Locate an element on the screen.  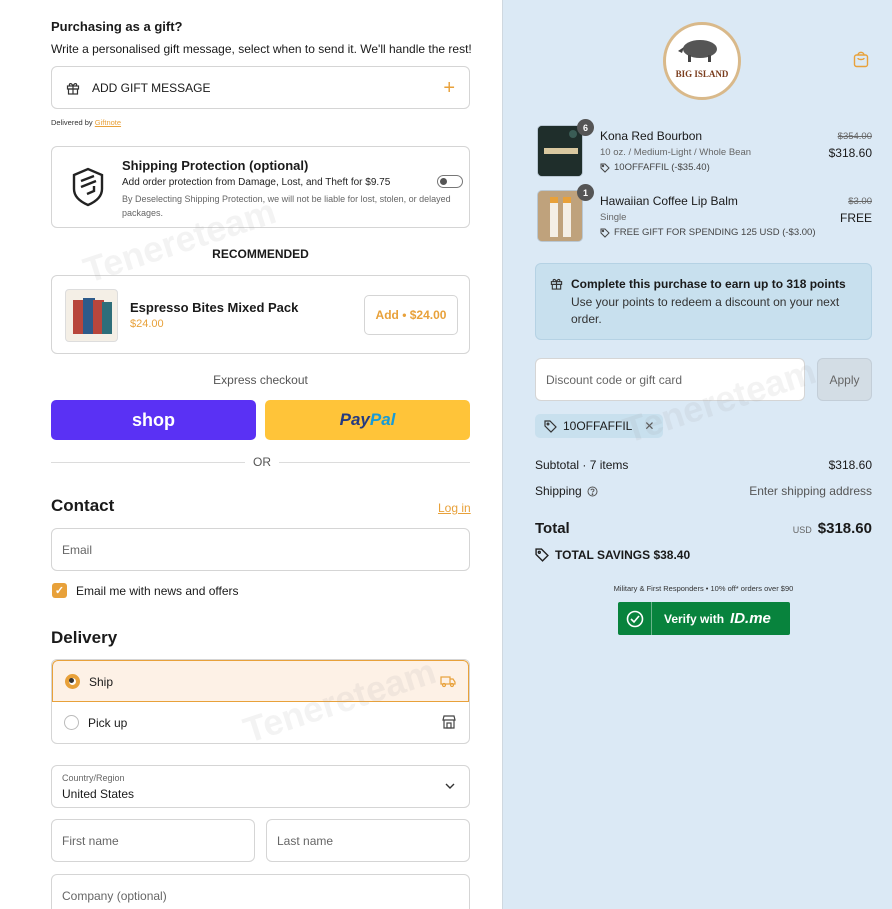
apply-button: Apply is located at coordinates (844, 379).